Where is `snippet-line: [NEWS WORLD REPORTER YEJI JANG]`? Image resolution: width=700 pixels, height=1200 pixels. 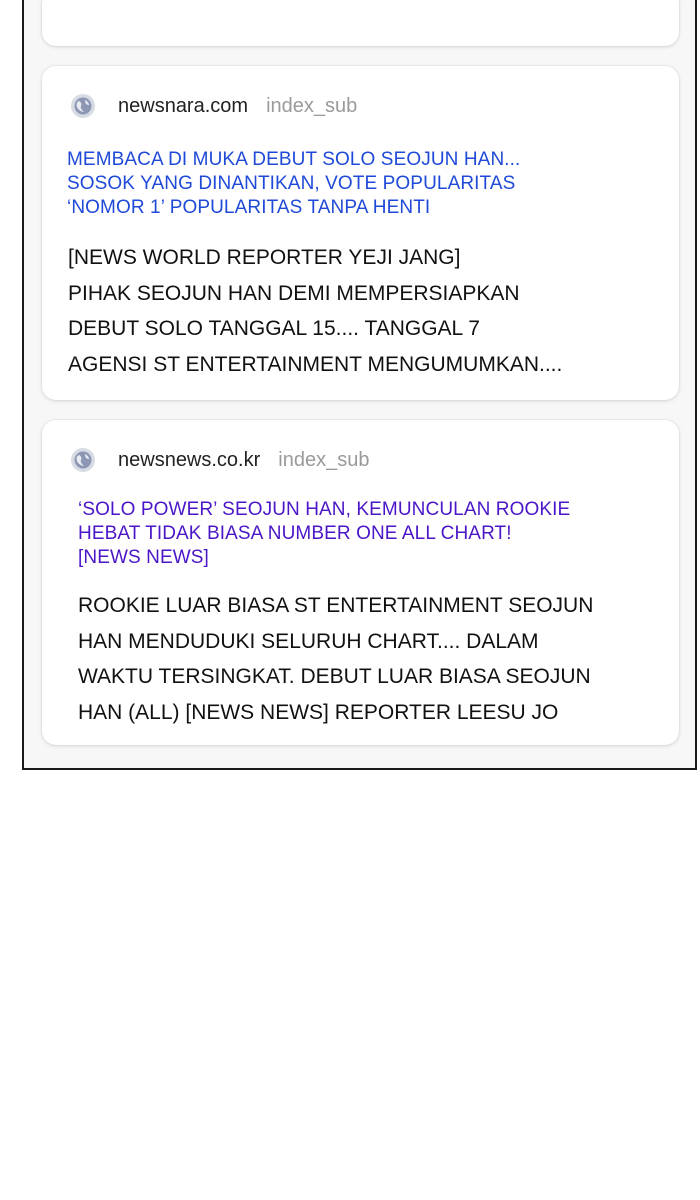 snippet-line: [NEWS WORLD REPORTER YEJI JANG] is located at coordinates (264, 257).